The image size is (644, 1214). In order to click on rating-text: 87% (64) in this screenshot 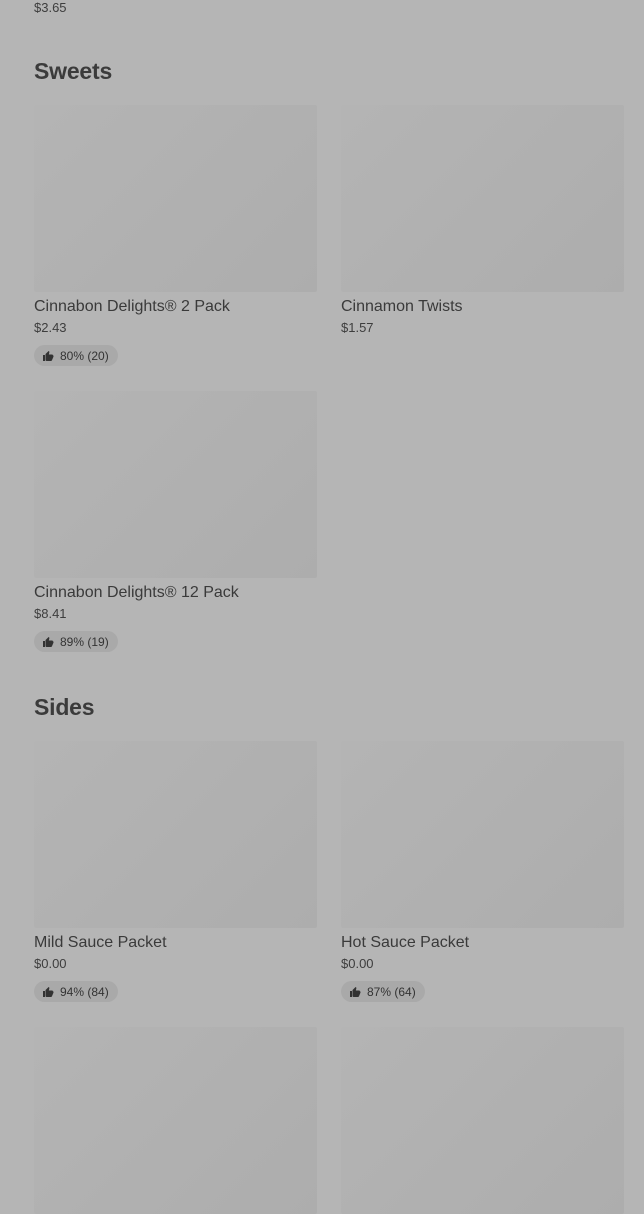, I will do `click(391, 991)`.